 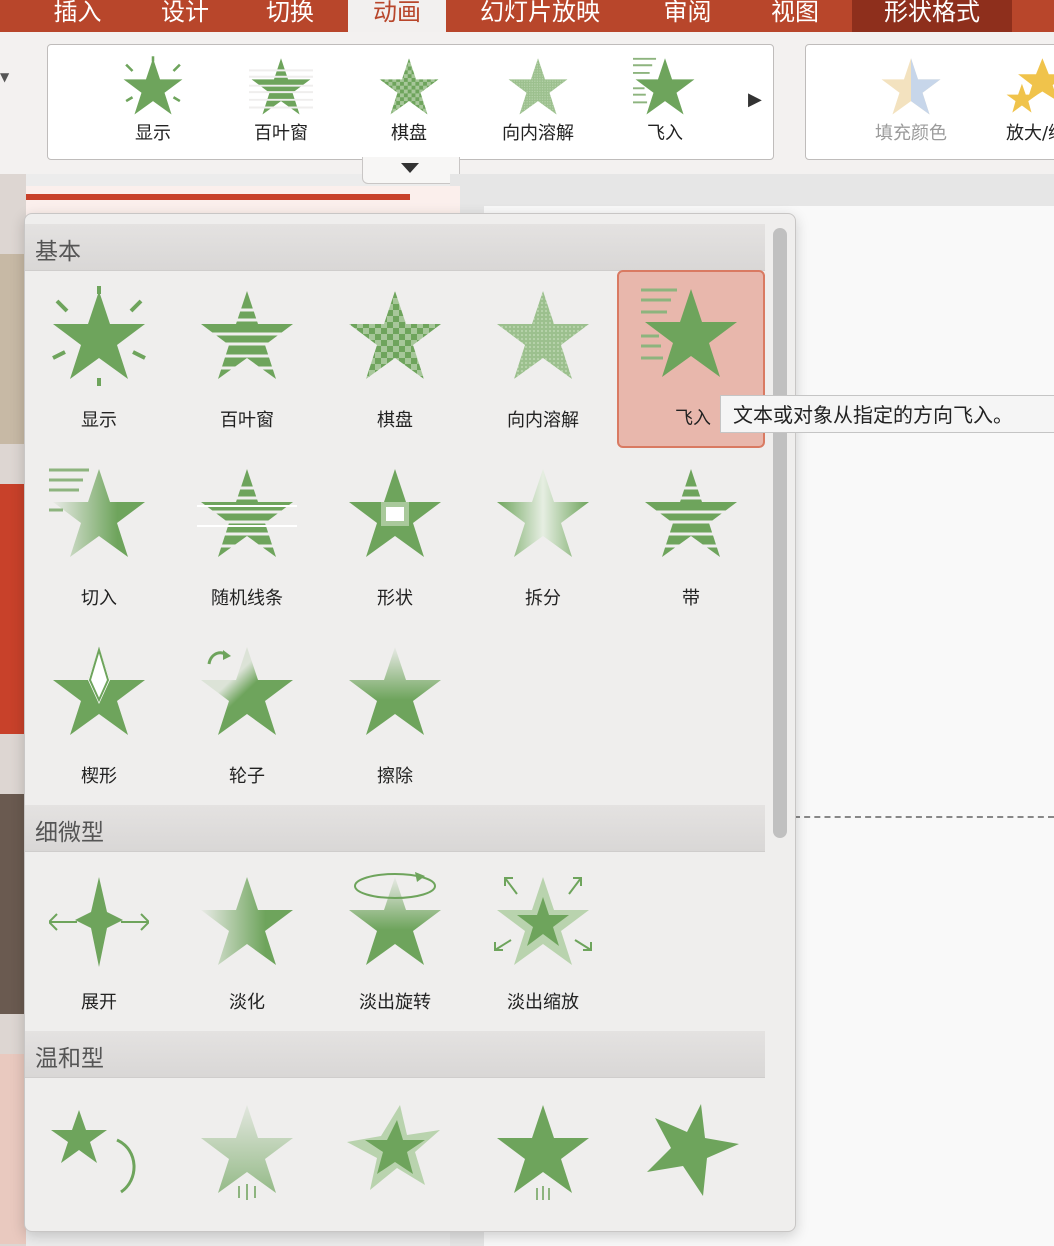 I want to click on placeholder-border, so click(x=924, y=817).